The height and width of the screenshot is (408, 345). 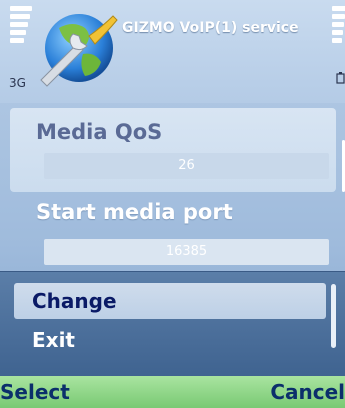 What do you see at coordinates (35, 392) in the screenshot?
I see `select-softkey: Select` at bounding box center [35, 392].